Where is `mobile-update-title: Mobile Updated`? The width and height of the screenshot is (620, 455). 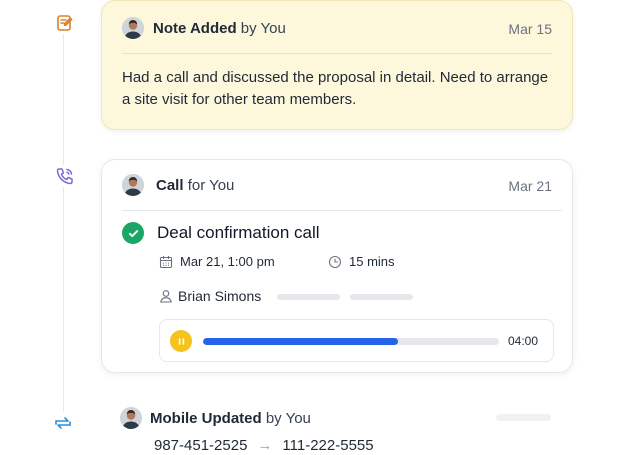
mobile-update-title: Mobile Updated is located at coordinates (206, 418).